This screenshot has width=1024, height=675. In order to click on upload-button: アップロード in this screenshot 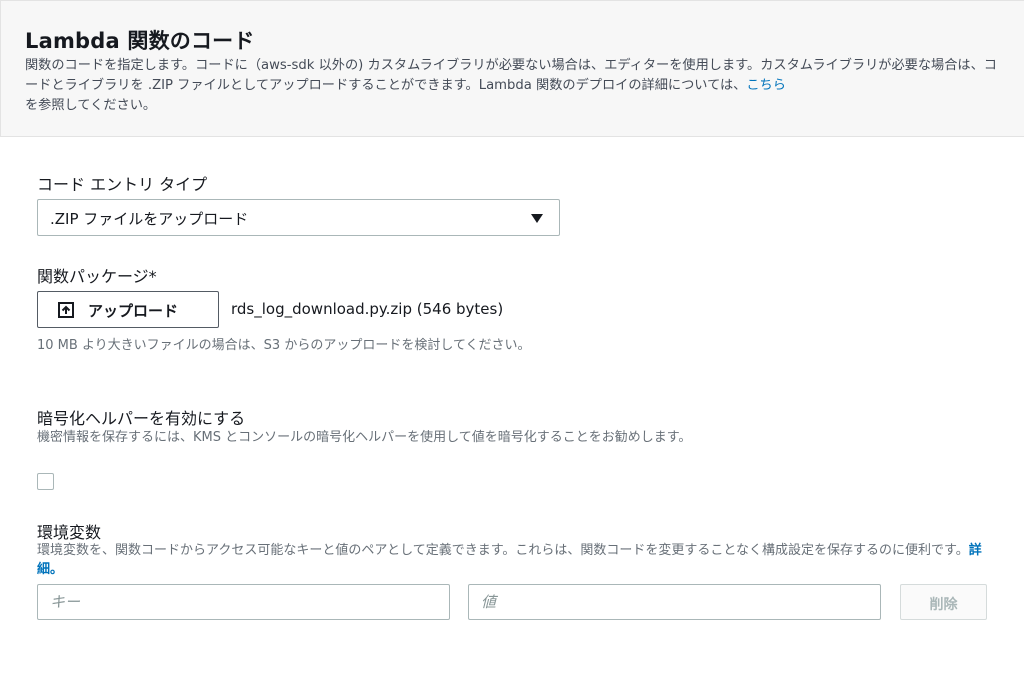, I will do `click(128, 309)`.